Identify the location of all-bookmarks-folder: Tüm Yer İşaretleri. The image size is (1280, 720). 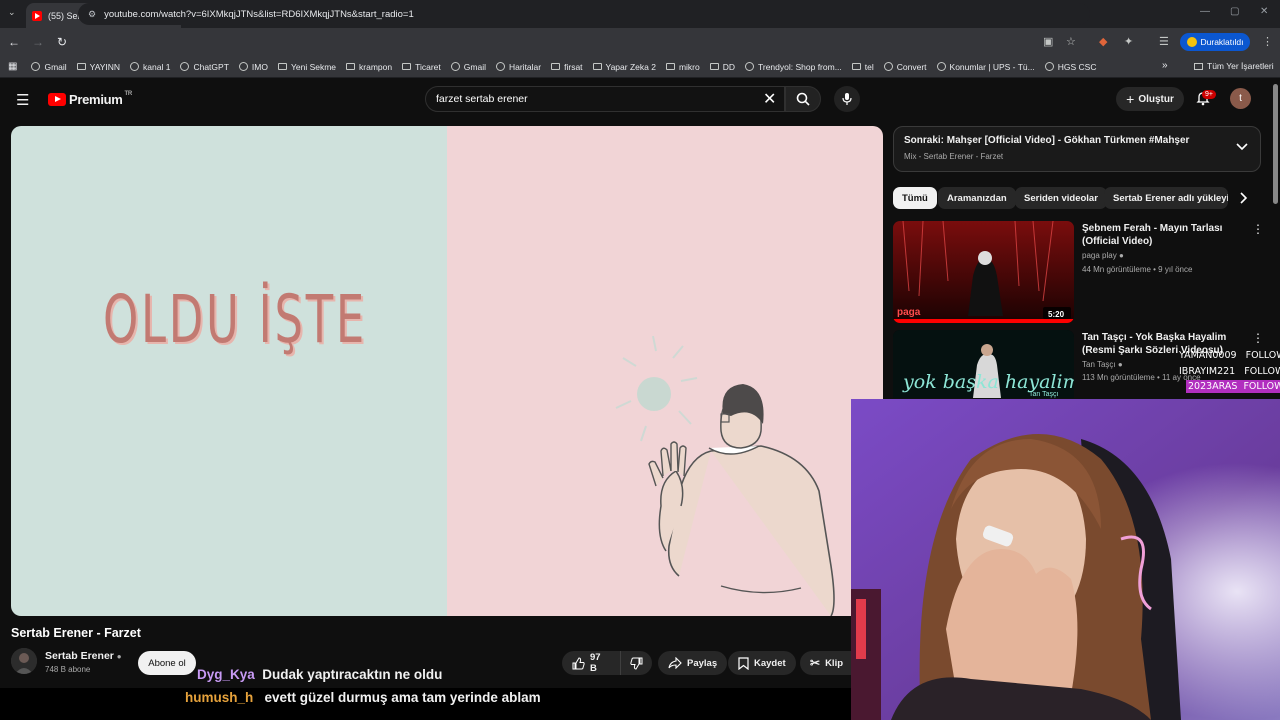
(1234, 66).